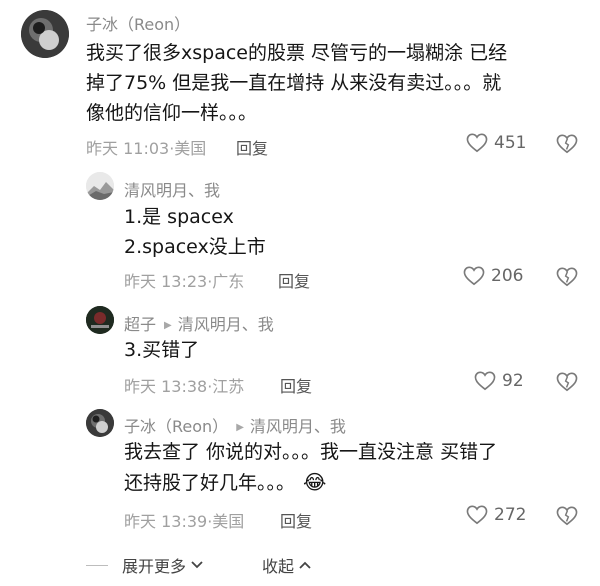 Image resolution: width=600 pixels, height=586 pixels. Describe the element at coordinates (311, 452) in the screenshot. I see `comment-line: 我去查了 你说的对。。。我一直没注意 买错了` at that location.